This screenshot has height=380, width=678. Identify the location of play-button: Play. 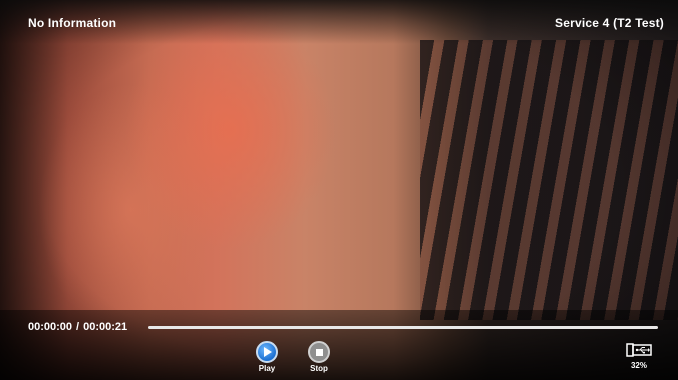
(267, 357).